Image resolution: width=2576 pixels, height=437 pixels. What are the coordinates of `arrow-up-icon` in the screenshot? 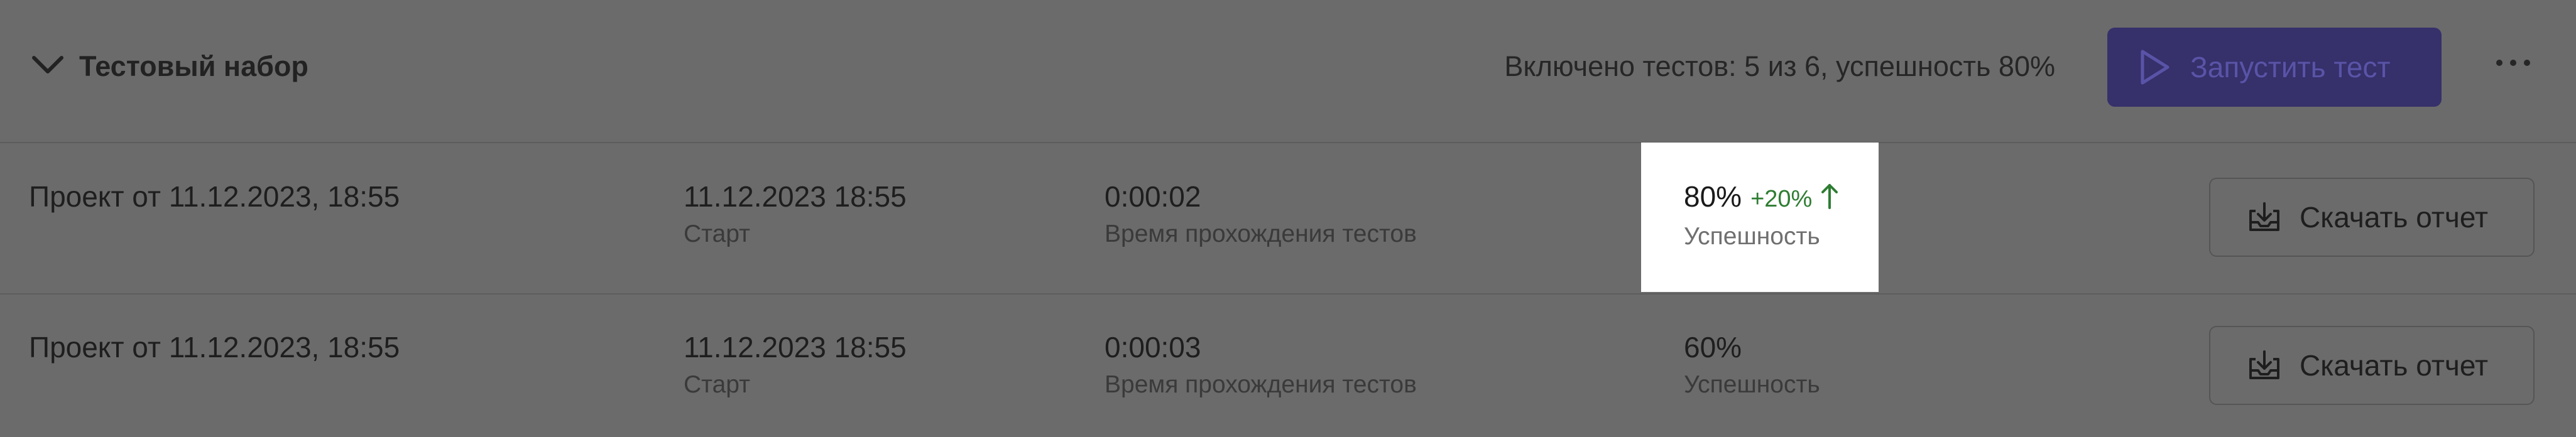 It's located at (1829, 199).